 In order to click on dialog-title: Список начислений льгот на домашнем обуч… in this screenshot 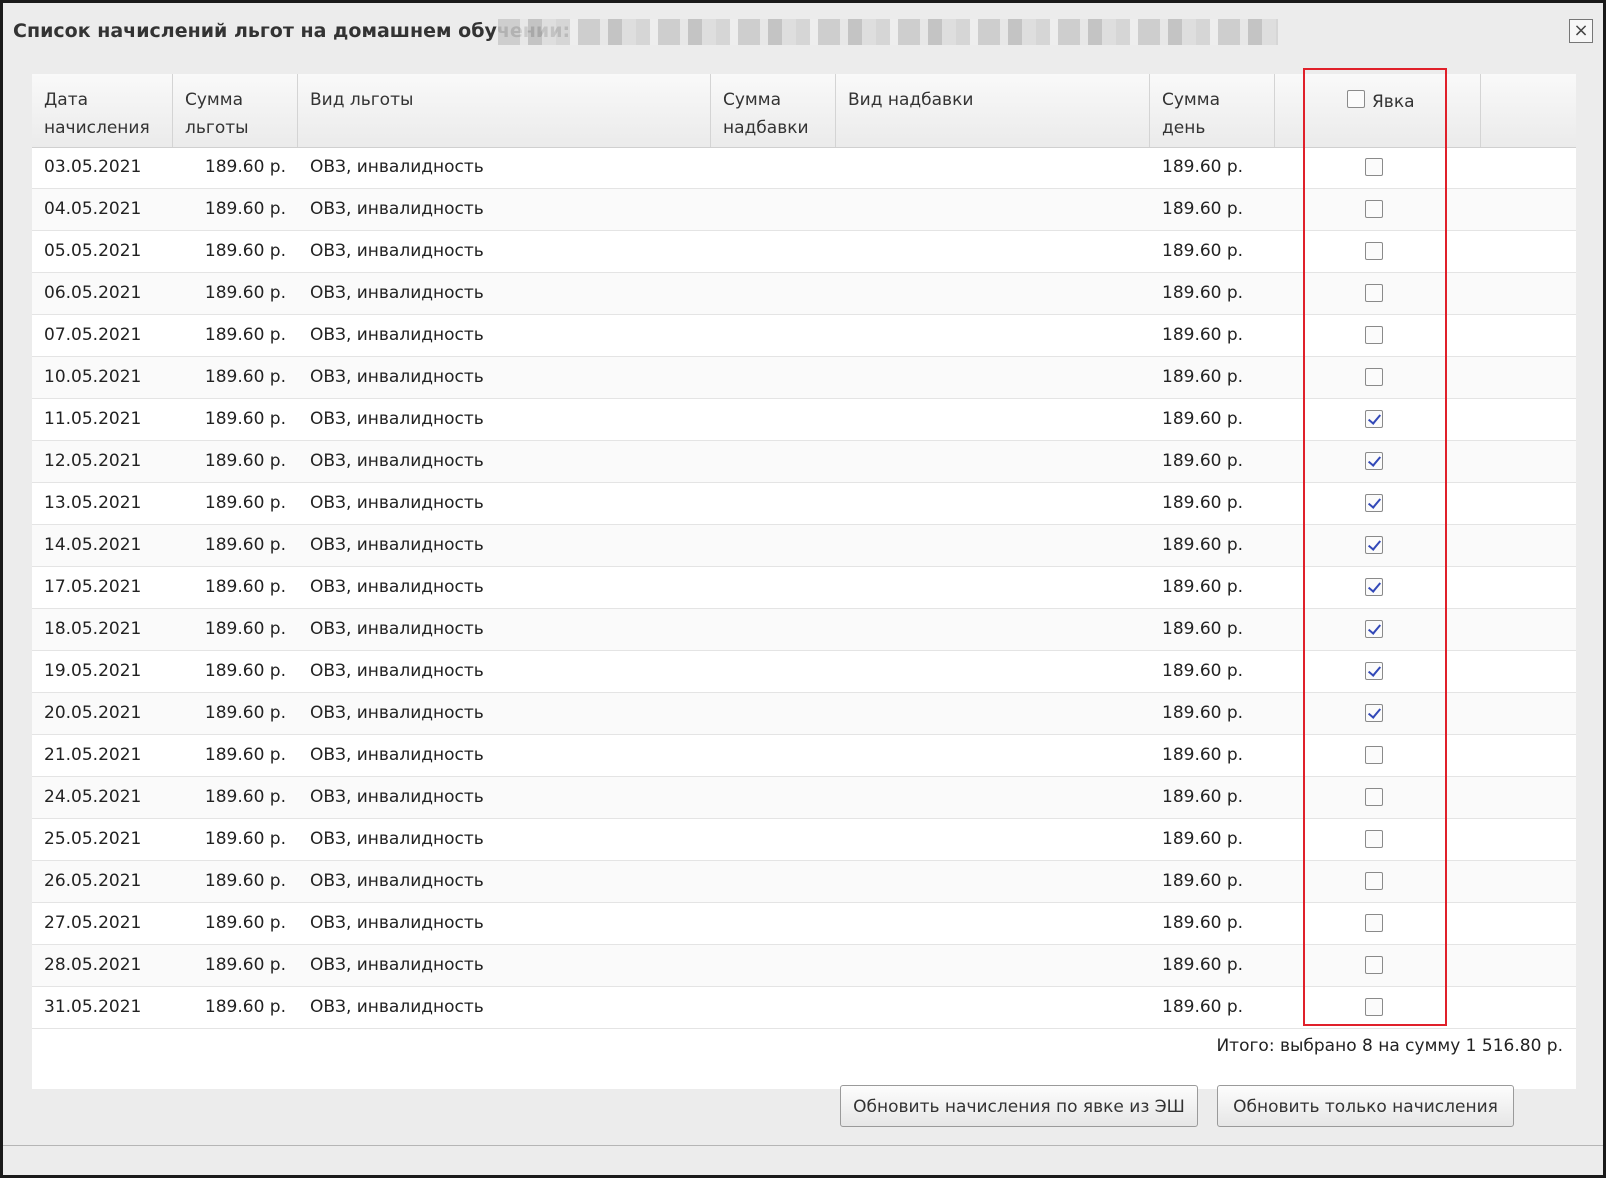, I will do `click(292, 31)`.